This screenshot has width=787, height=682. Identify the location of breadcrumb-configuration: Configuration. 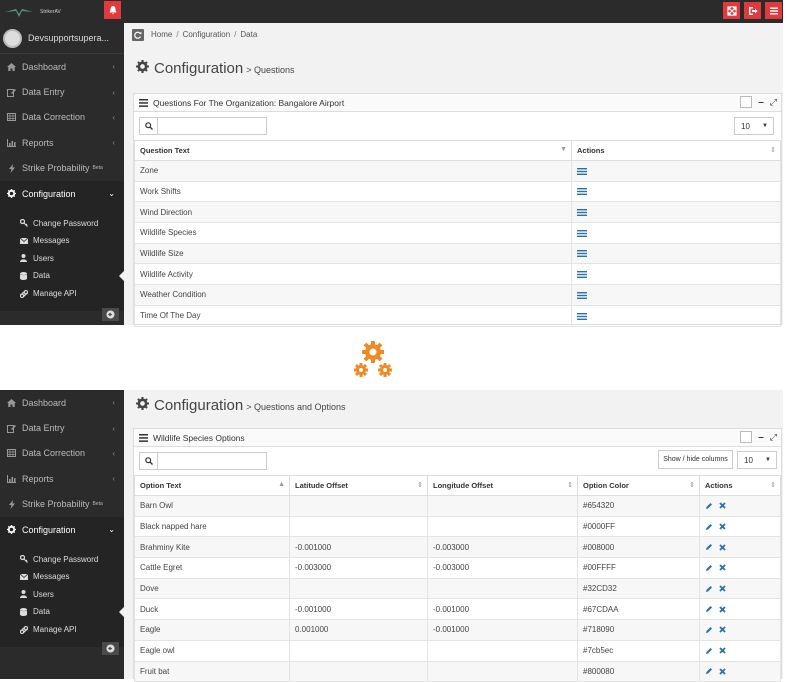
(207, 34).